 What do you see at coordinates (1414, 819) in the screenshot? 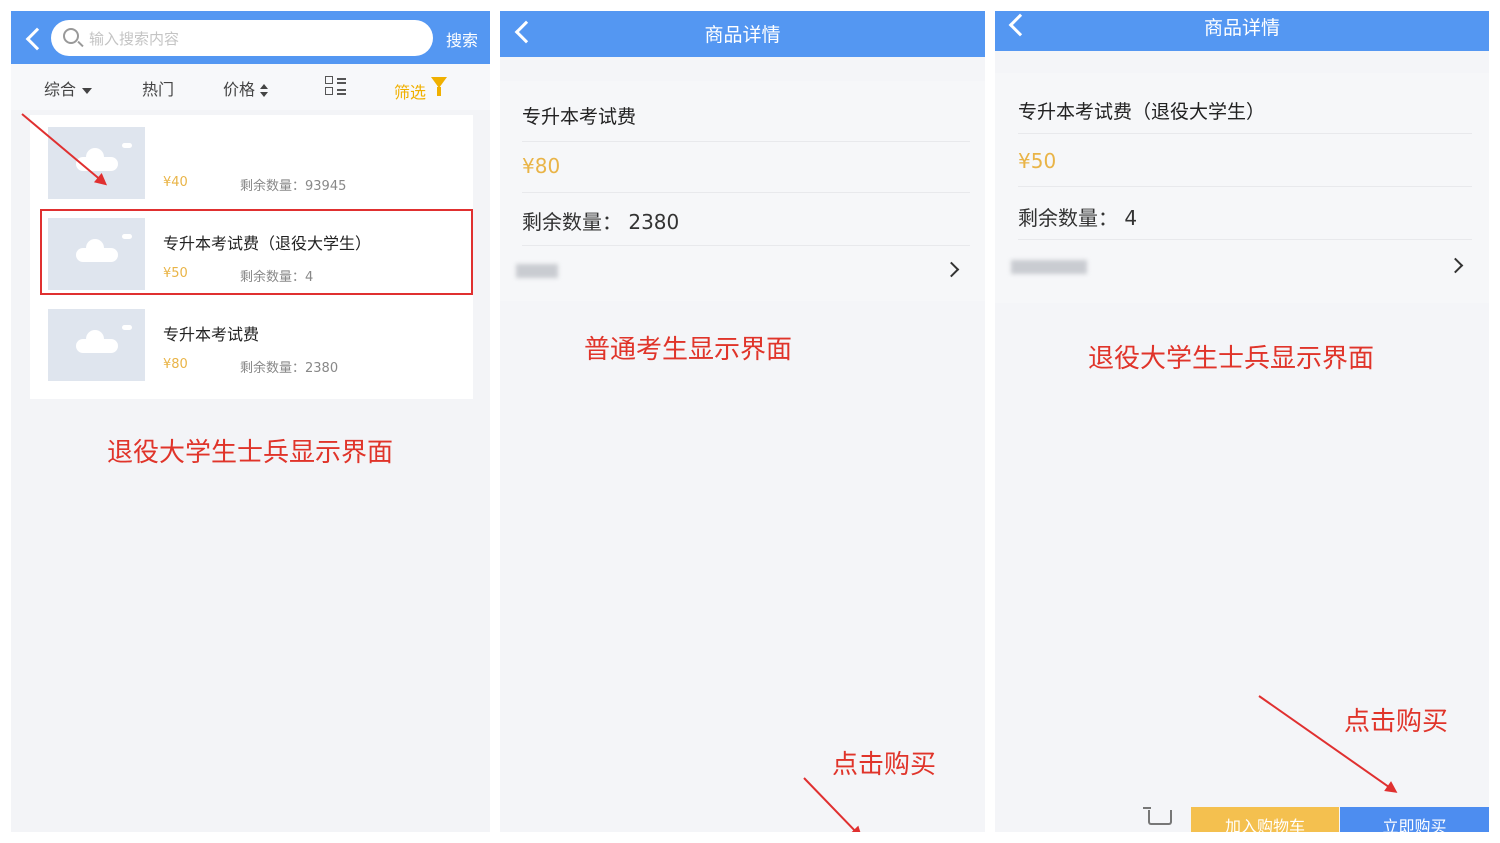
I see `buy-now-button: 立即购买` at bounding box center [1414, 819].